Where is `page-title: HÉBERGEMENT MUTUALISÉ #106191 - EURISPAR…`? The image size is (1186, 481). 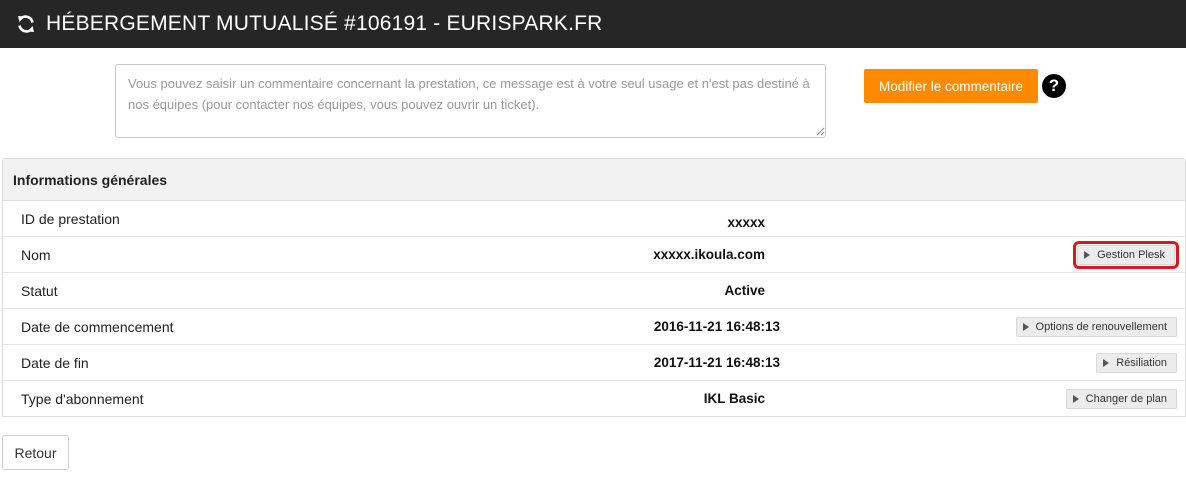
page-title: HÉBERGEMENT MUTUALISÉ #106191 - EURISPAR… is located at coordinates (324, 23).